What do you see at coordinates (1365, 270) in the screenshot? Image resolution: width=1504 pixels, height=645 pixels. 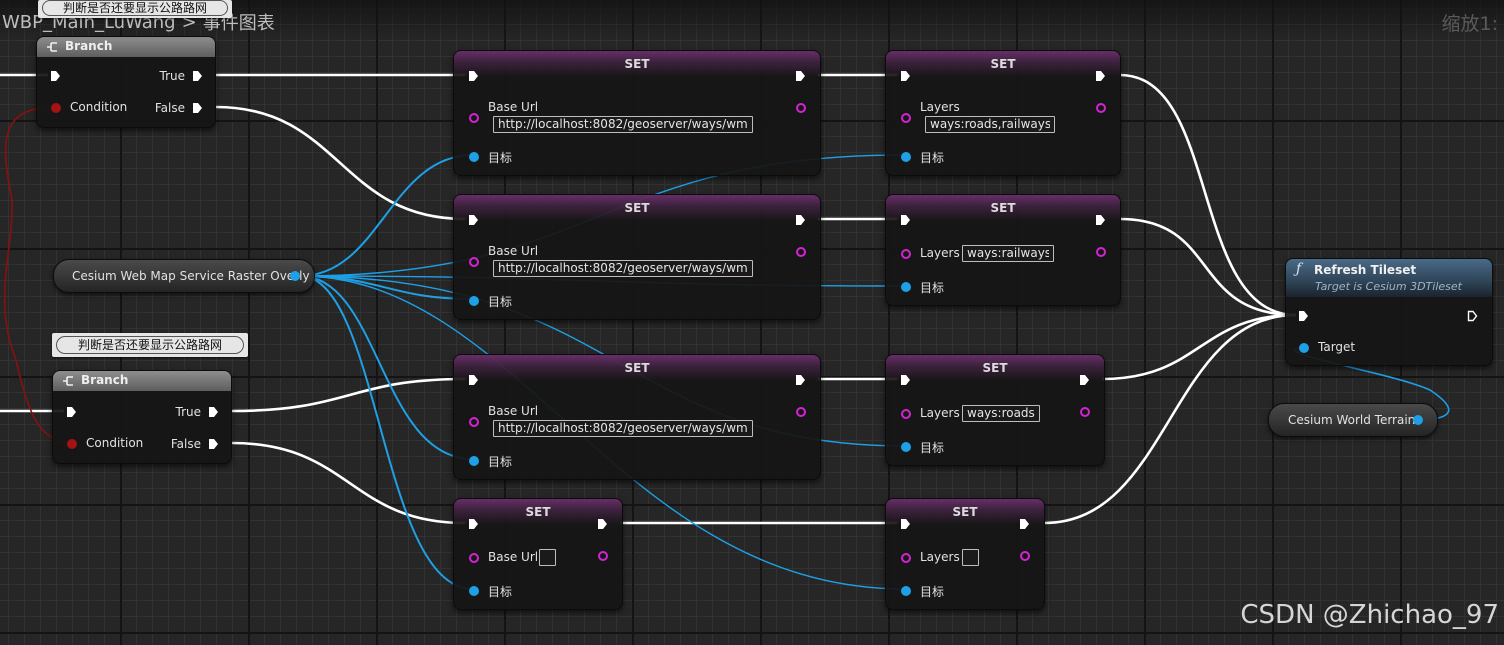 I see `node-title: Refresh Tileset` at bounding box center [1365, 270].